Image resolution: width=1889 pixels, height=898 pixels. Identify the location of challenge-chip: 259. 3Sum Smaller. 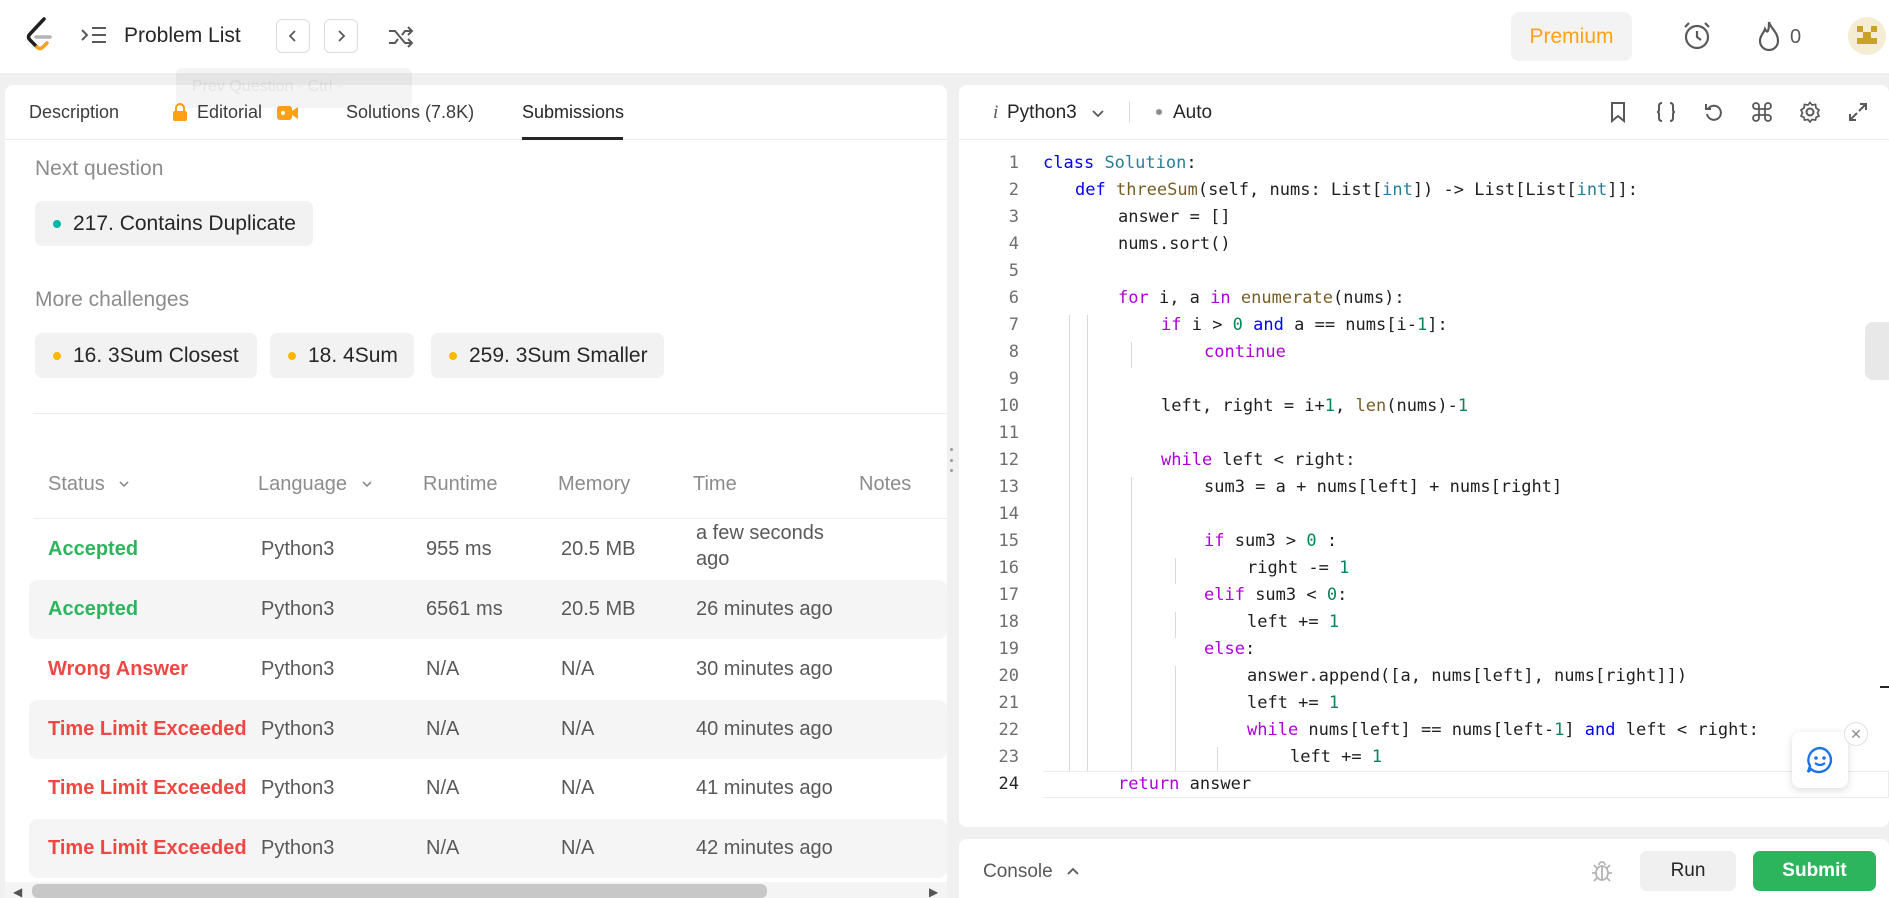
(547, 355).